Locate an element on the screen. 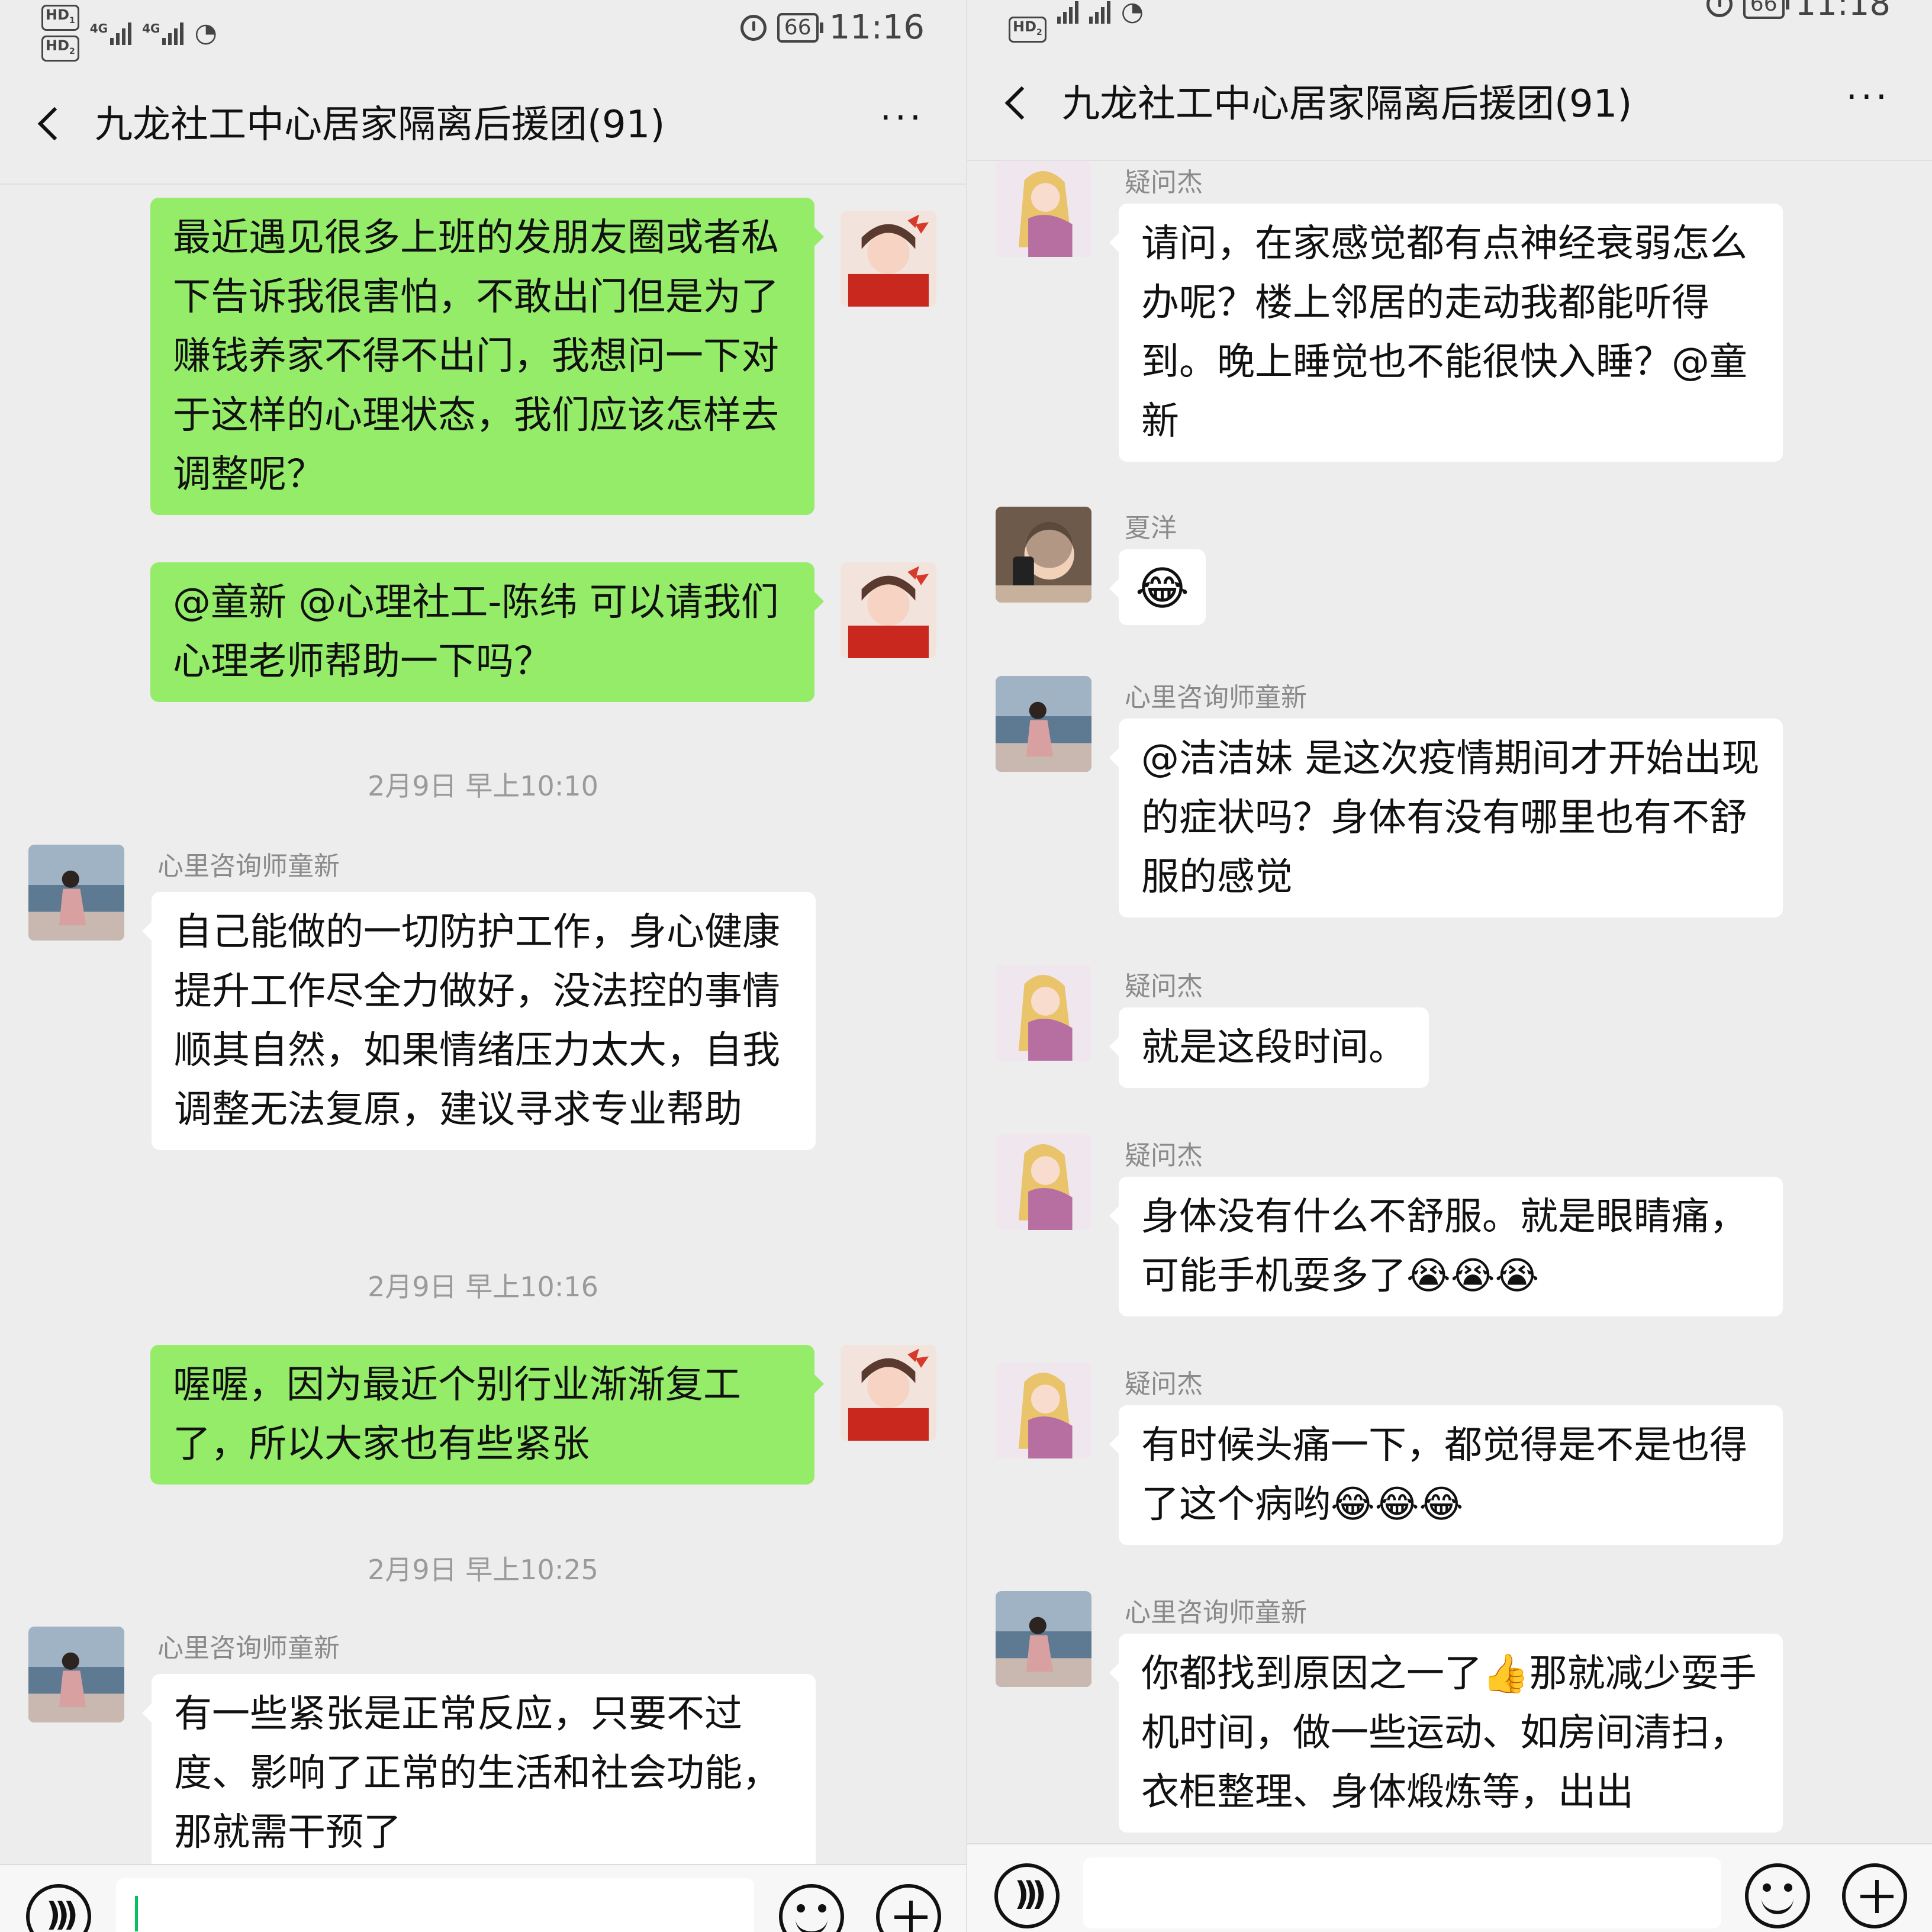  message-bubble: 有一些紧张是正常反应，只要不过度、影响了正常的生活和社会功能，那就需干预了 is located at coordinates (479, 1769).